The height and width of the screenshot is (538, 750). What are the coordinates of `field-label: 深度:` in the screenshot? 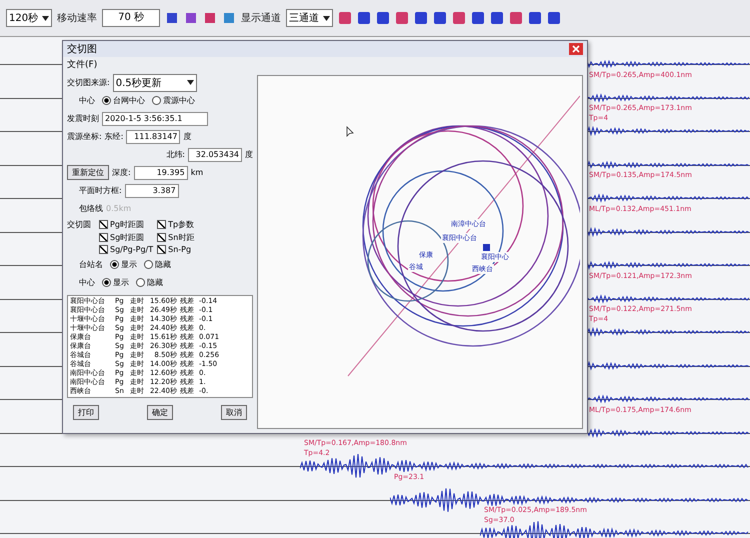 It's located at (121, 172).